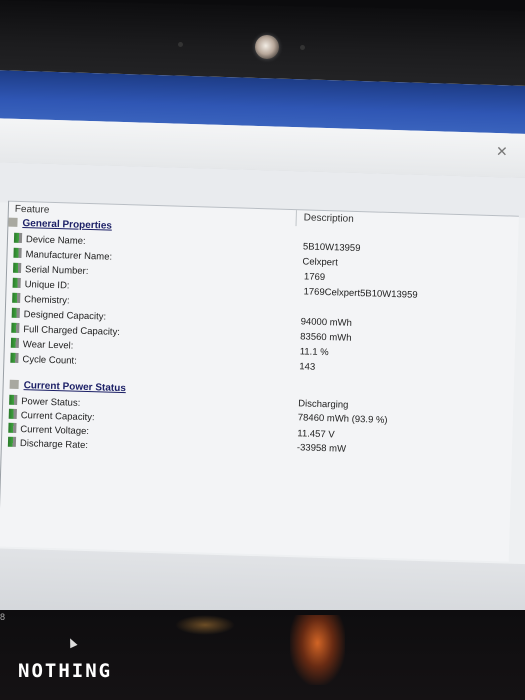 The image size is (525, 700). What do you see at coordinates (326, 322) in the screenshot?
I see `row-value: 94000 mWh` at bounding box center [326, 322].